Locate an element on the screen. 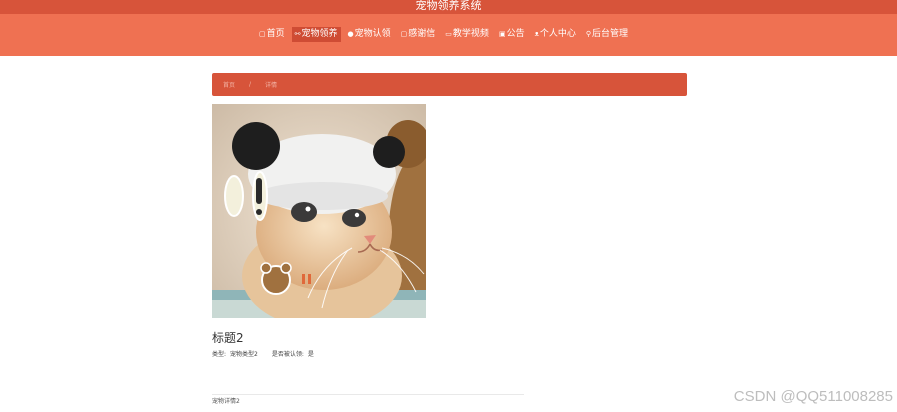  pet-title: 标题2 is located at coordinates (228, 338).